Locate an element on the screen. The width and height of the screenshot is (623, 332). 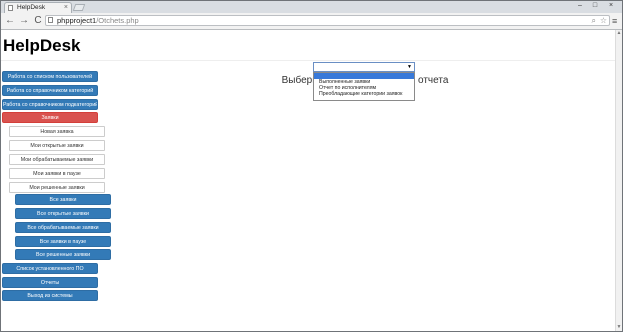
categories-button: Работа со справочником категорий is located at coordinates (50, 90).